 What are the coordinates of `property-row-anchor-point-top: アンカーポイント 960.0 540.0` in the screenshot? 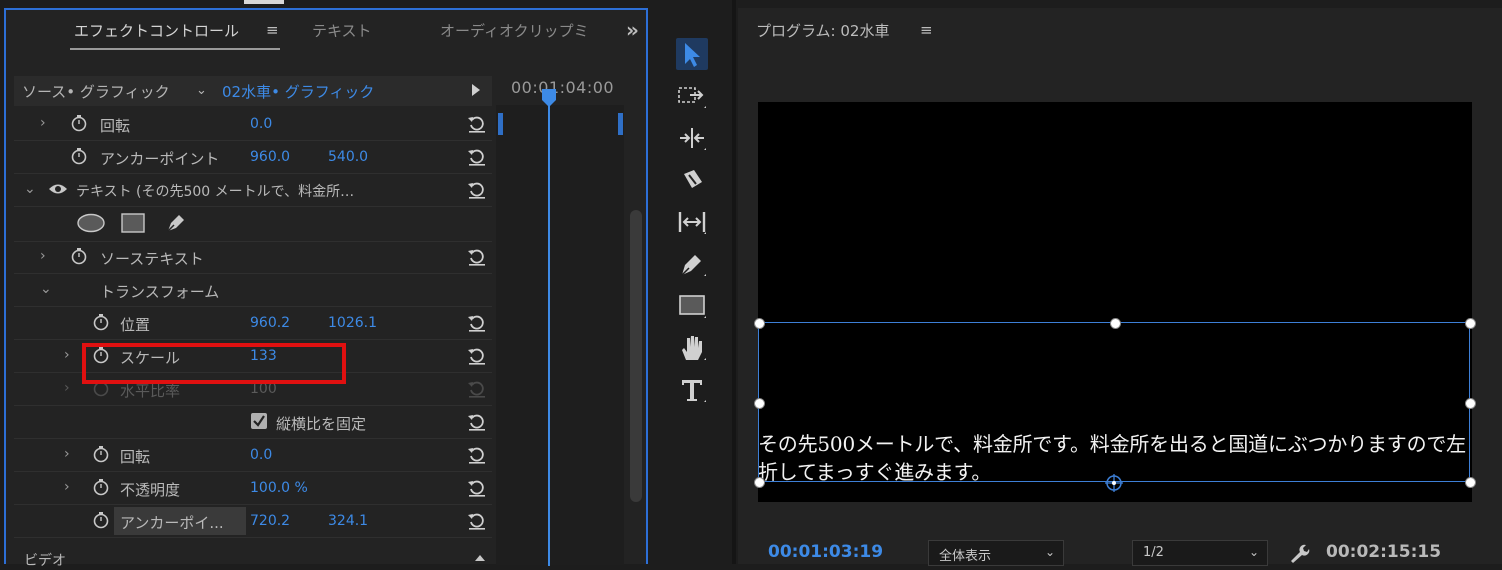 It's located at (253, 157).